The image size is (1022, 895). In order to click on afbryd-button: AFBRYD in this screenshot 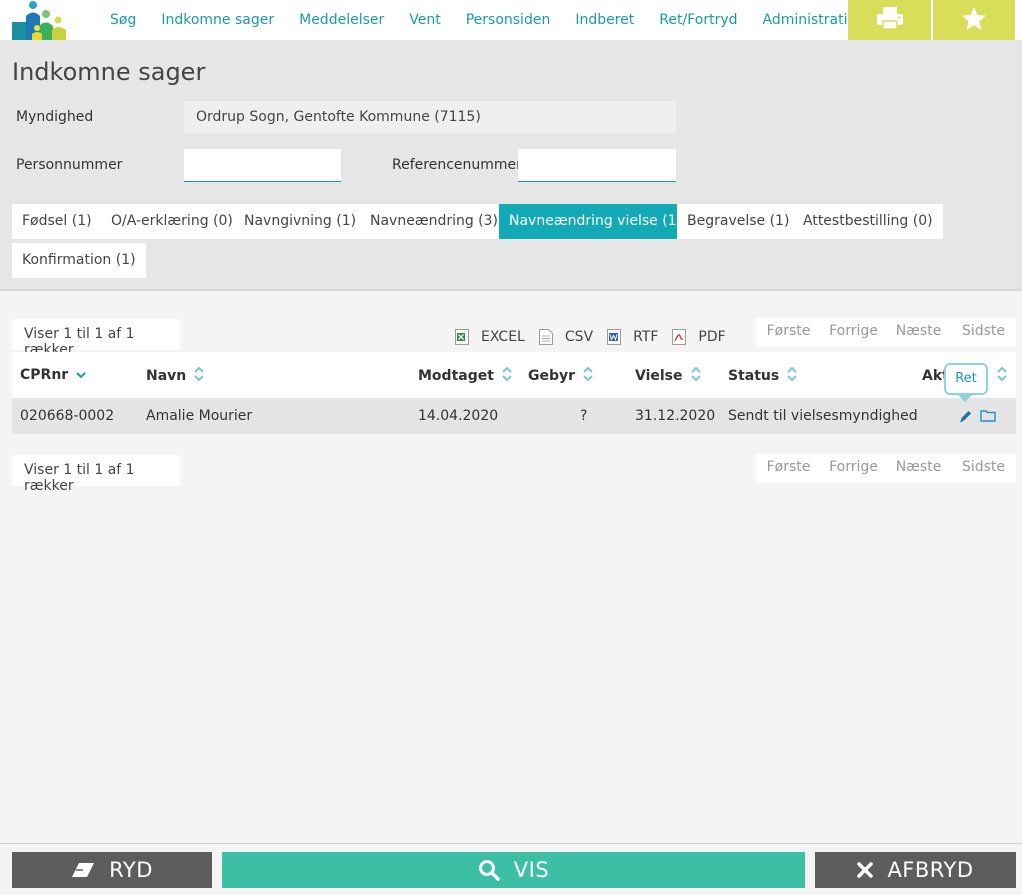, I will do `click(915, 870)`.